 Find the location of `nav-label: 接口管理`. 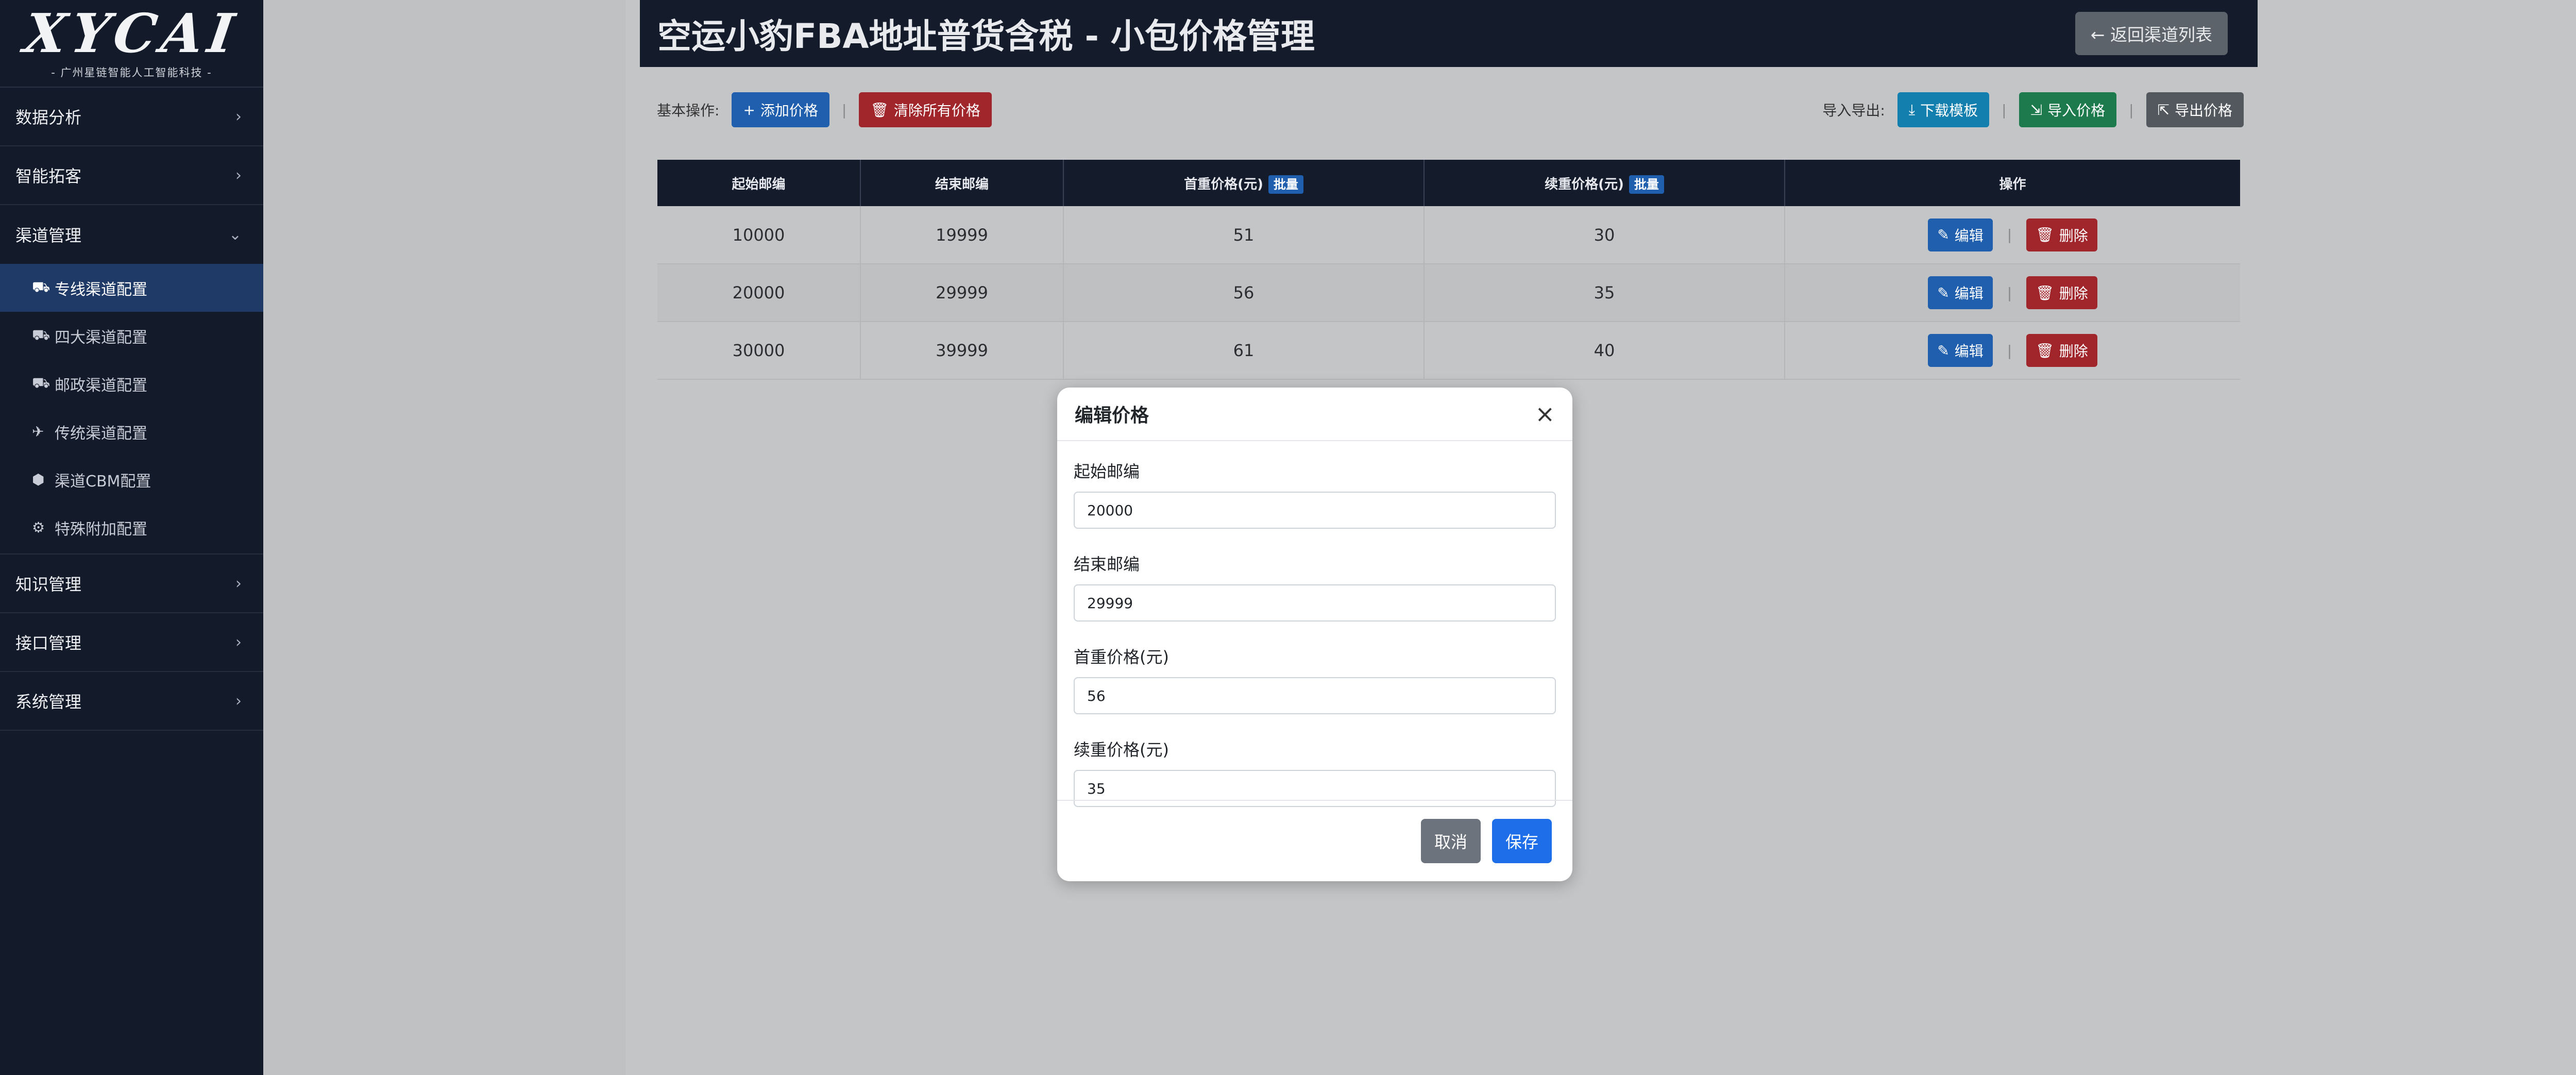

nav-label: 接口管理 is located at coordinates (48, 643).